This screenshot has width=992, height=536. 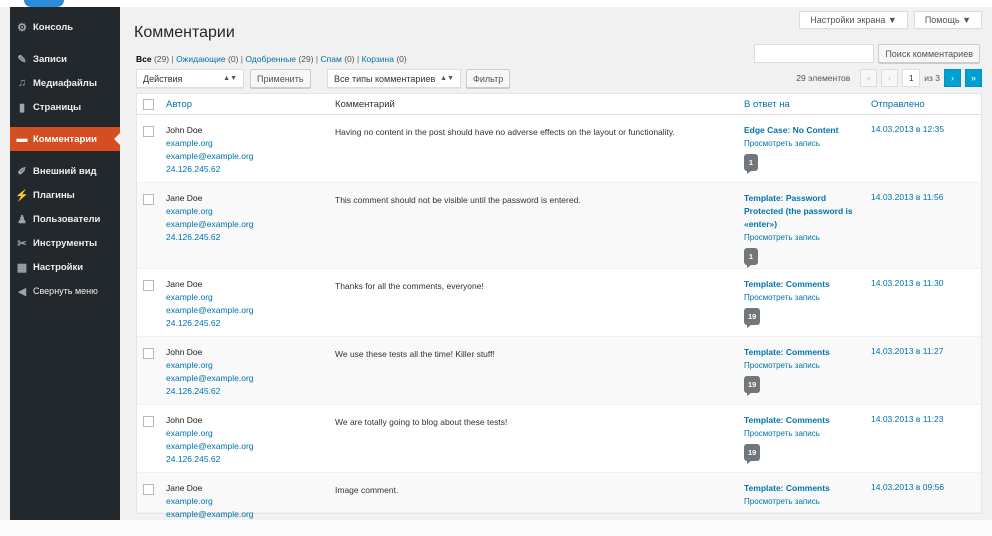 I want to click on sidebar-item: ✂ Инструменты, so click(x=65, y=243).